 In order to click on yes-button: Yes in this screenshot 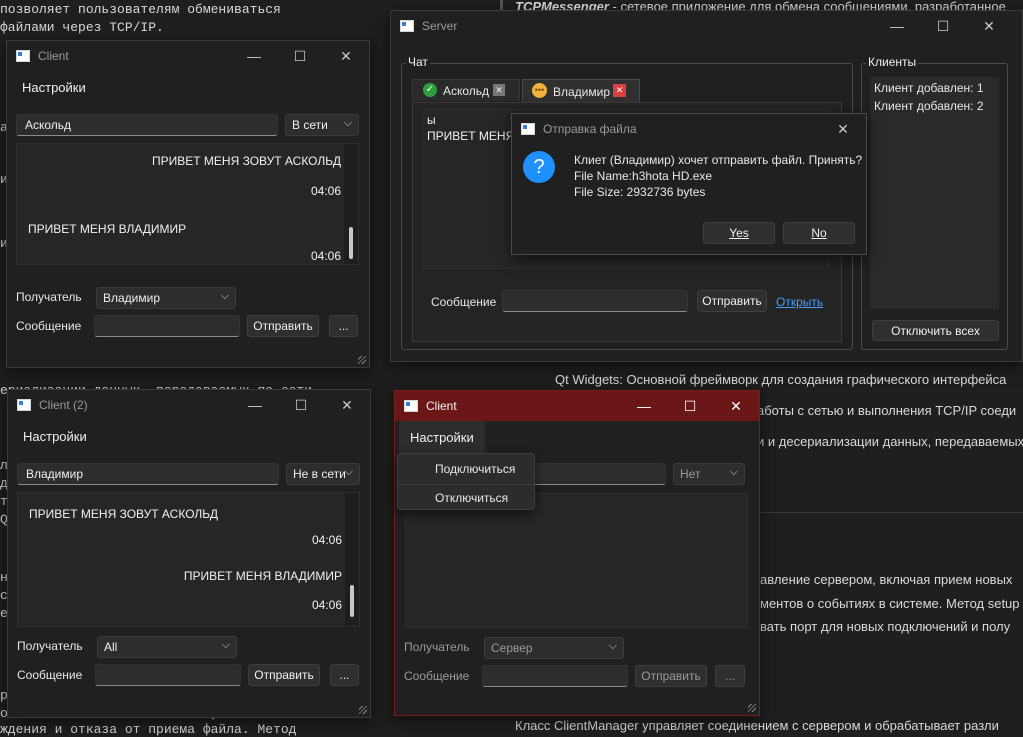, I will do `click(739, 233)`.